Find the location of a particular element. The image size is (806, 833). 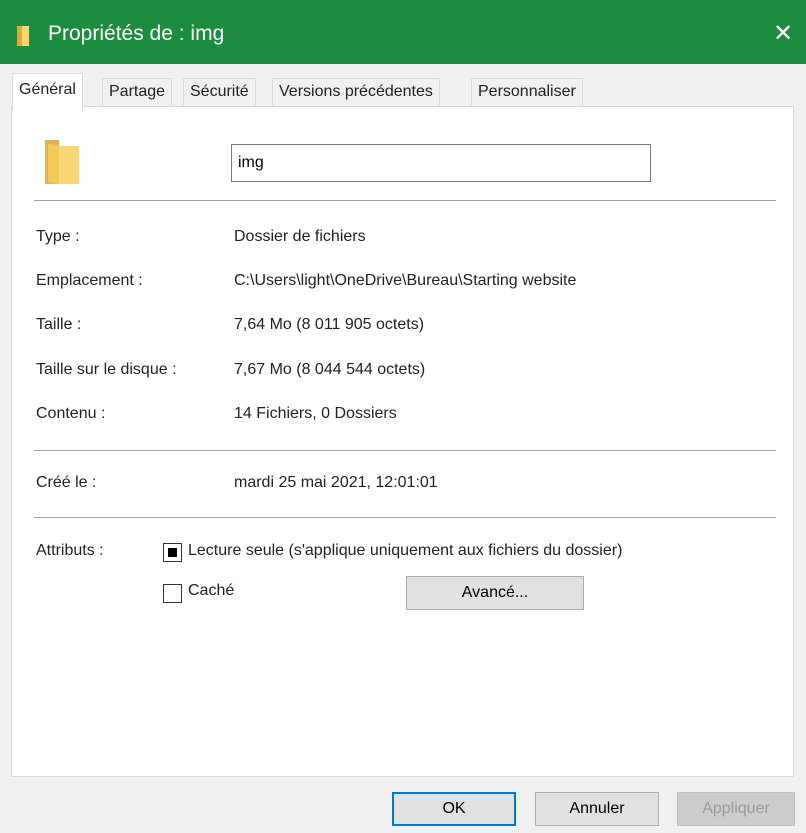

type-value: Dossier de fichiers is located at coordinates (300, 236).